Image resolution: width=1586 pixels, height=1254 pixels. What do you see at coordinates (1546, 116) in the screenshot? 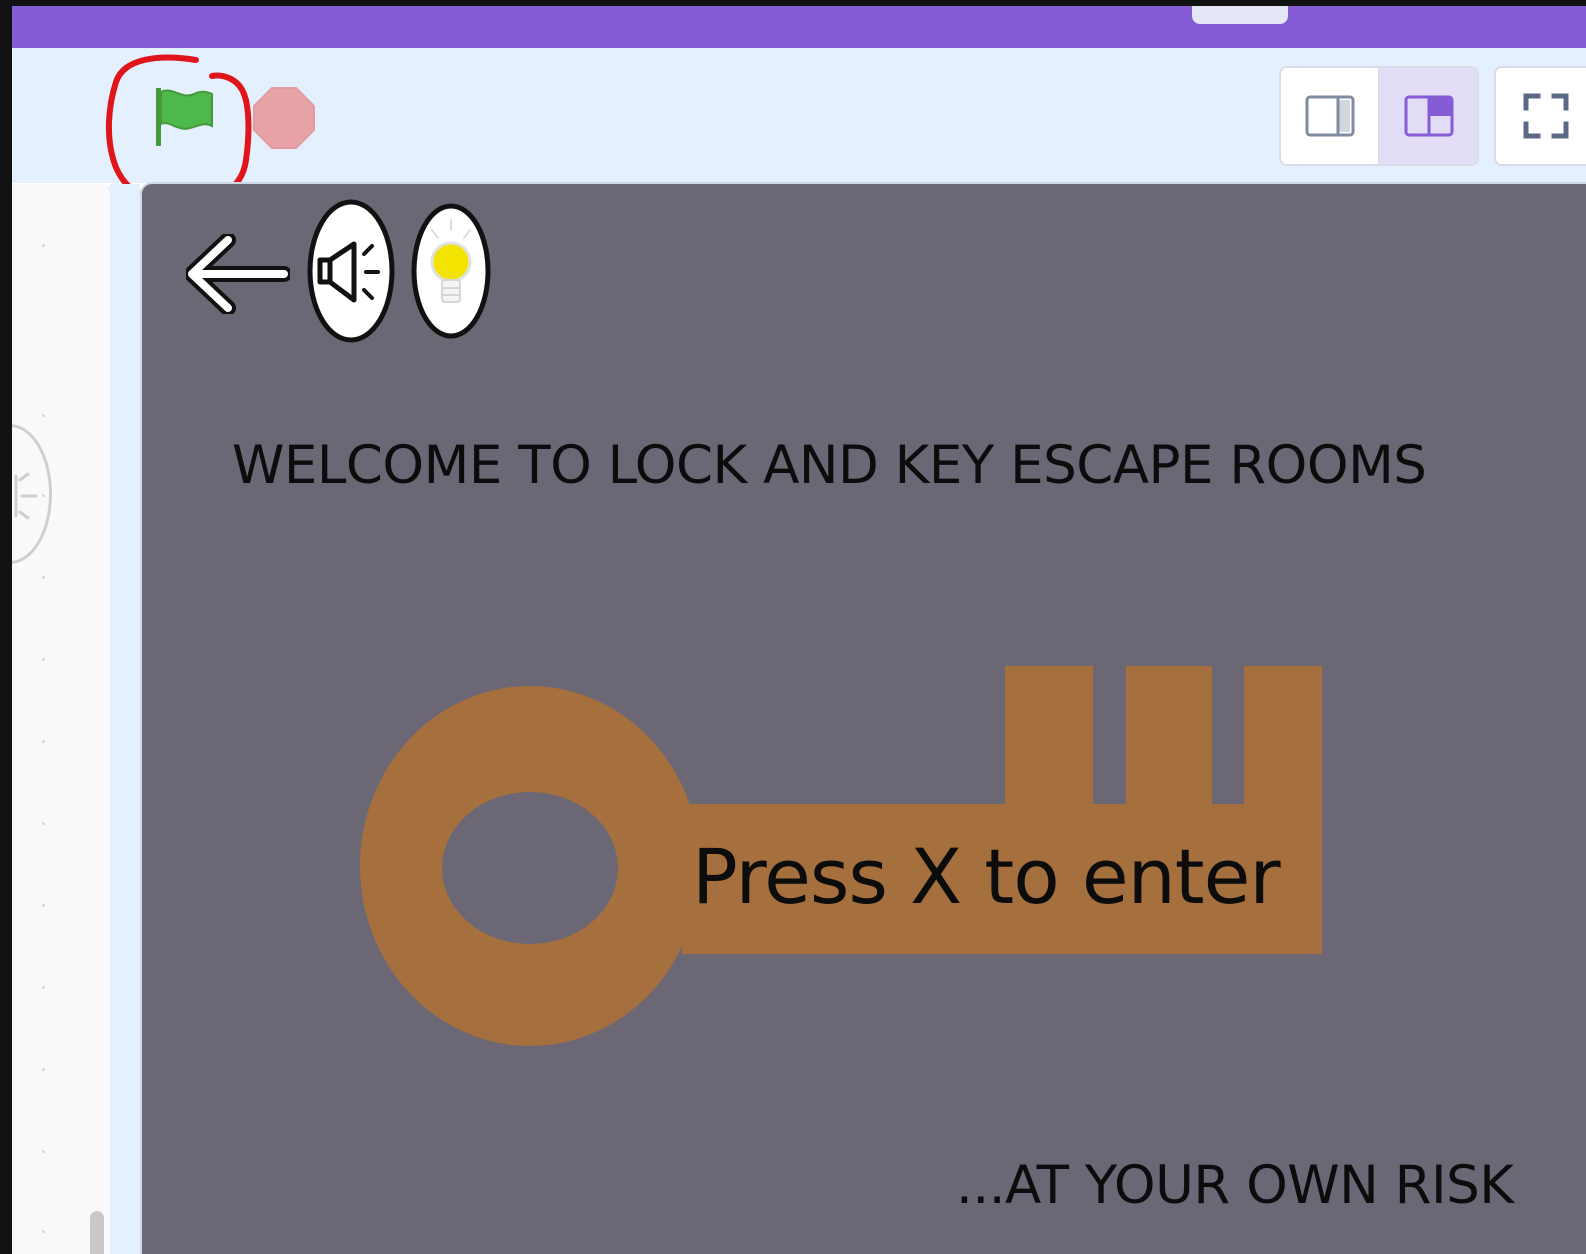
I see `fullscreen-icon` at bounding box center [1546, 116].